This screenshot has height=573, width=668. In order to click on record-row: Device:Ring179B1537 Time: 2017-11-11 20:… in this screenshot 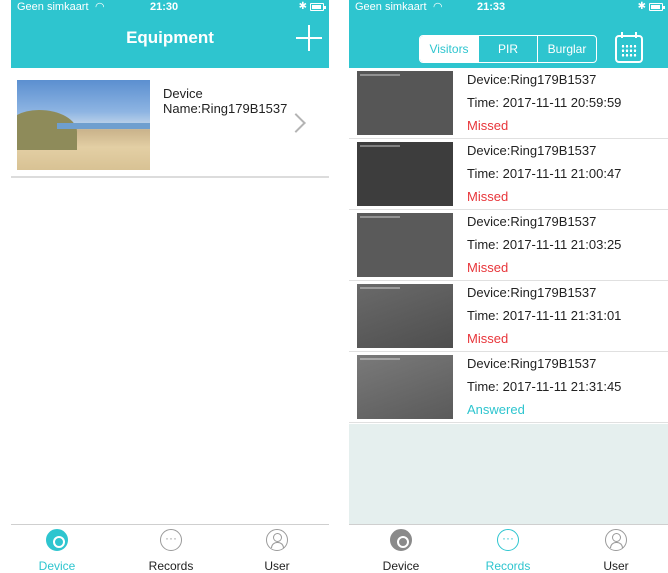, I will do `click(508, 103)`.